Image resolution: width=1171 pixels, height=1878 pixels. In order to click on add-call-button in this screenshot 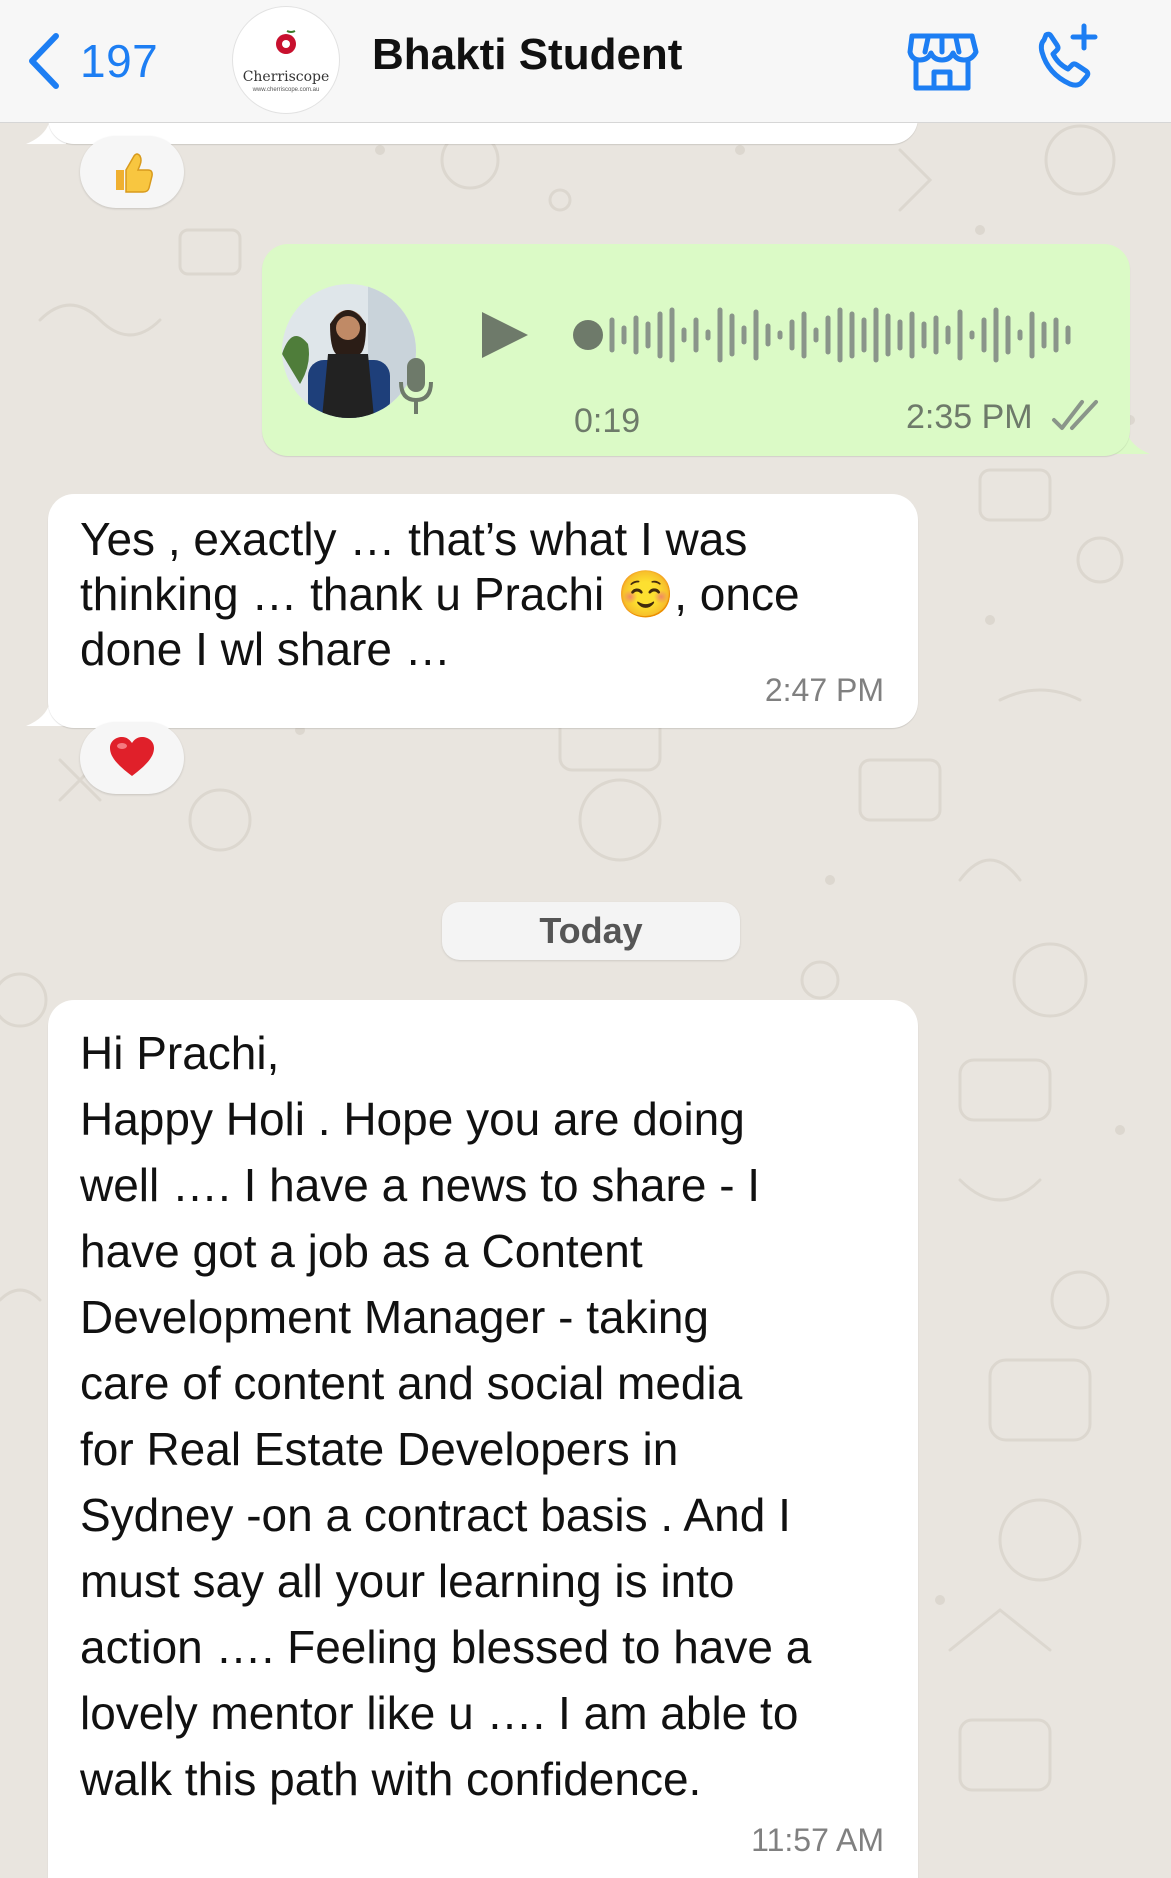, I will do `click(1066, 58)`.